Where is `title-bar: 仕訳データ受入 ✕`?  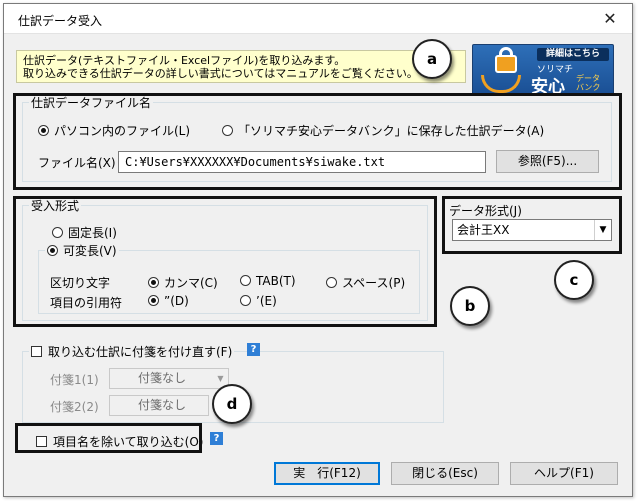
title-bar: 仕訳データ受入 ✕ is located at coordinates (318, 19).